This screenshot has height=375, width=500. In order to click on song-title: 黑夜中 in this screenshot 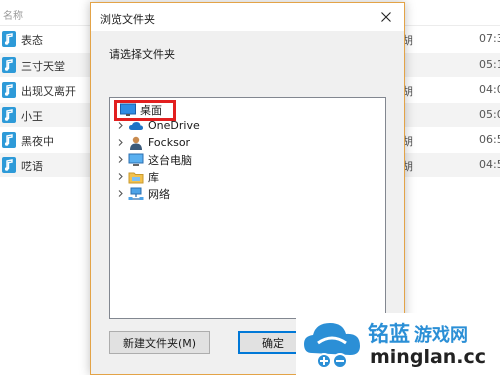, I will do `click(37, 141)`.